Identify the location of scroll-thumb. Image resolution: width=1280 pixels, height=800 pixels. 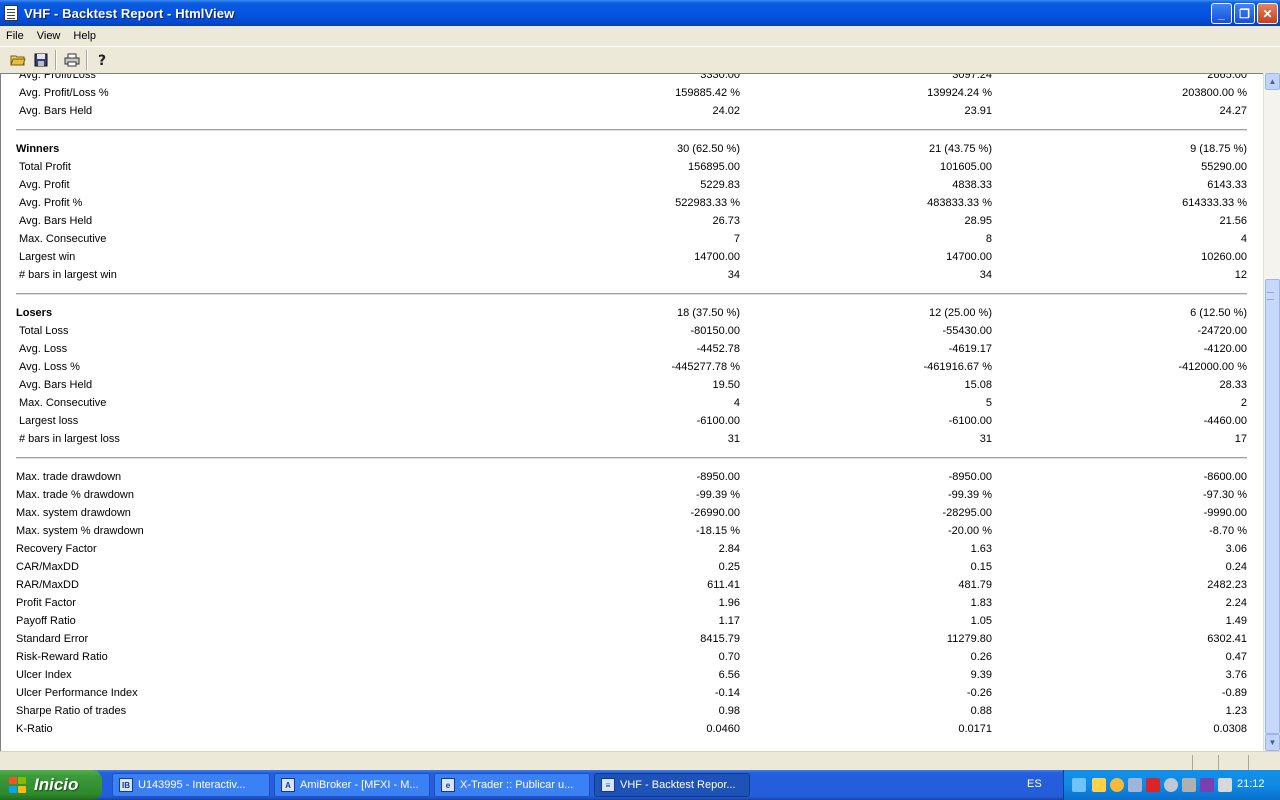
(1272, 506).